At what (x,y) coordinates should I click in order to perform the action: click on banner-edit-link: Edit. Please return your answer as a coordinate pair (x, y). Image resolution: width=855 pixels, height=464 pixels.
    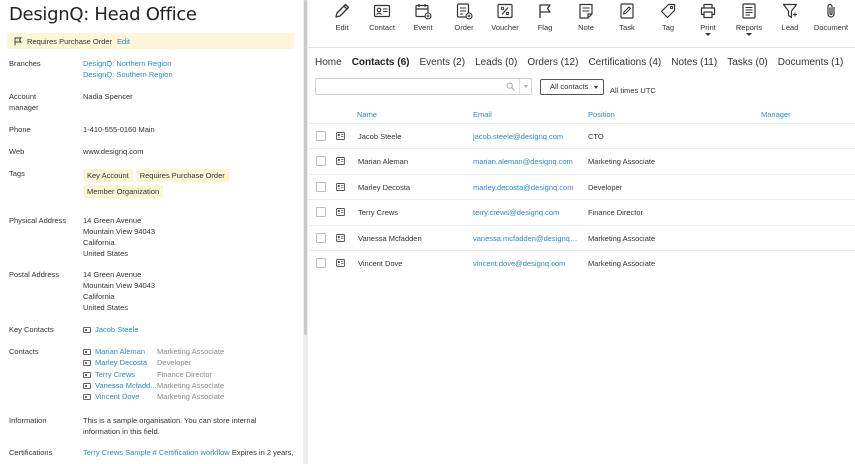
    Looking at the image, I should click on (123, 41).